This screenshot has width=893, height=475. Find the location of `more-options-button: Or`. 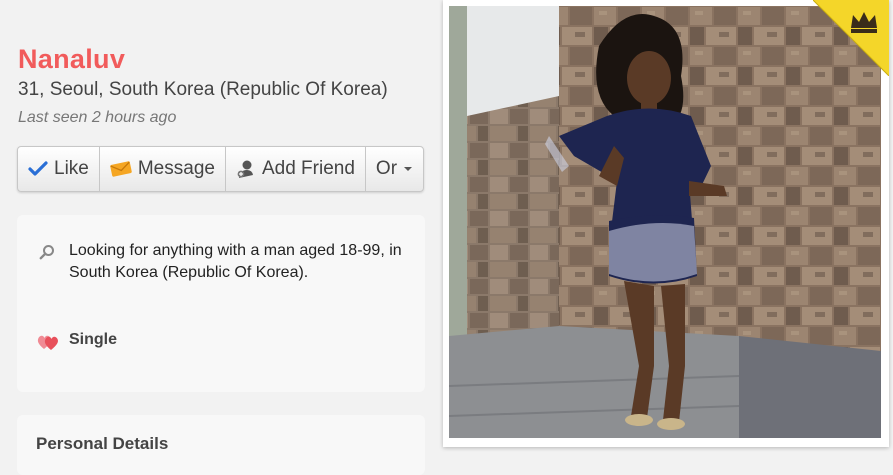

more-options-button: Or is located at coordinates (394, 169).